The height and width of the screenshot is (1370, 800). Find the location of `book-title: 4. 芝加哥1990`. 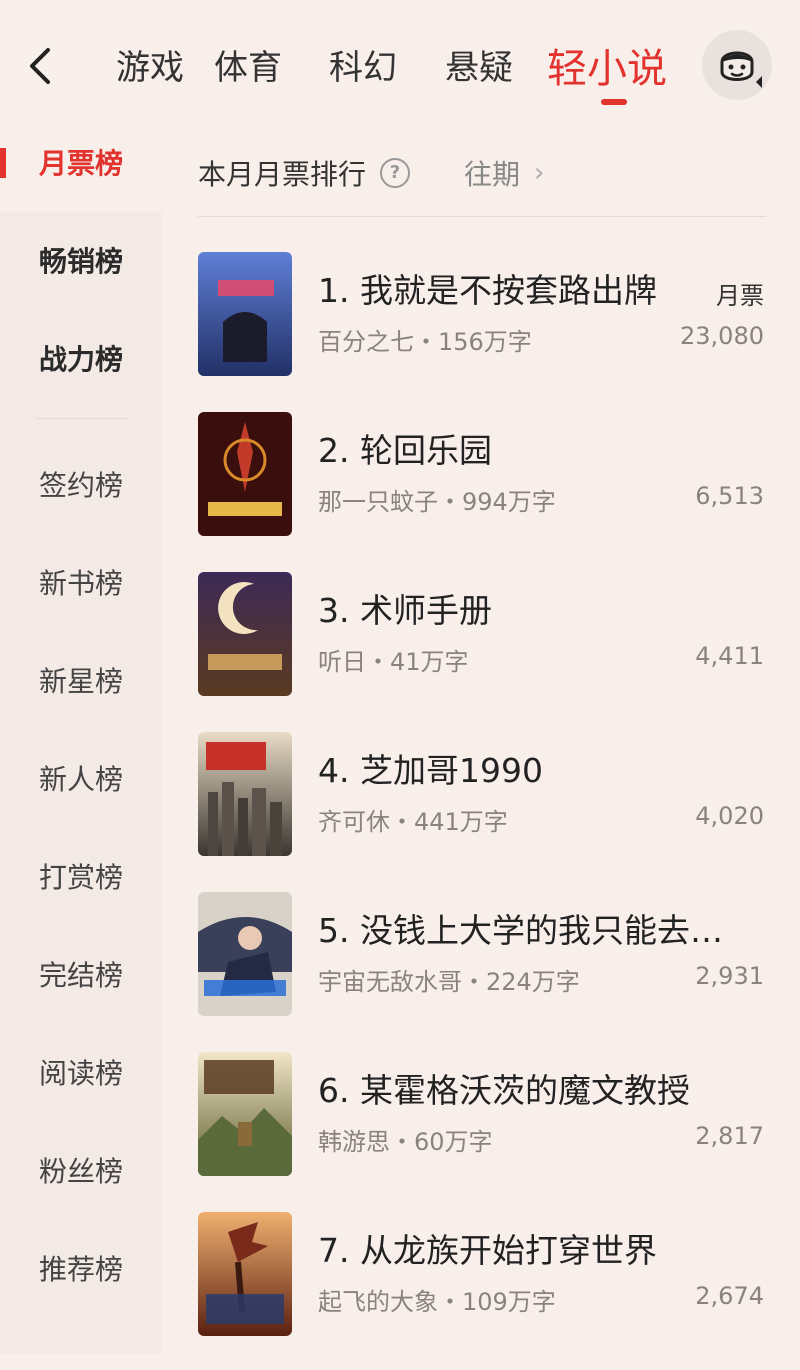

book-title: 4. 芝加哥1990 is located at coordinates (430, 770).